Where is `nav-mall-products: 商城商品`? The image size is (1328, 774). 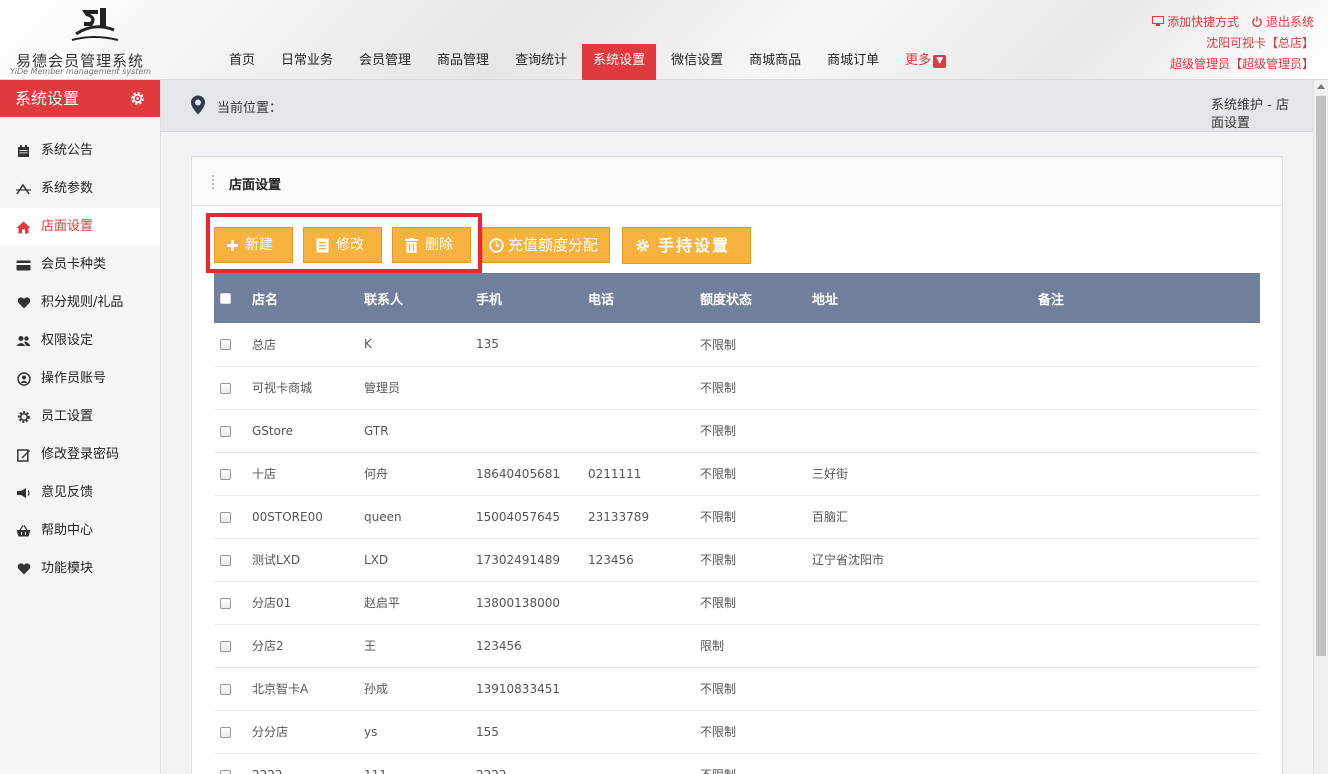
nav-mall-products: 商城商品 is located at coordinates (775, 62).